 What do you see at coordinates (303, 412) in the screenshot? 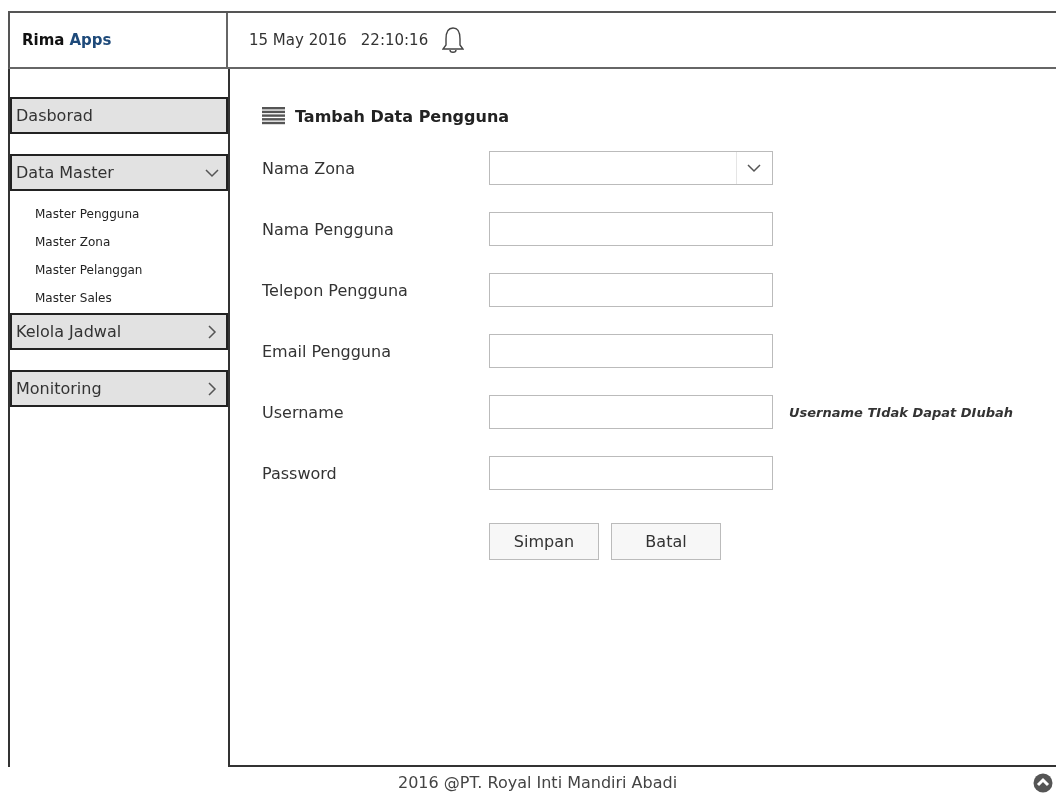
I see `field-label: Username` at bounding box center [303, 412].